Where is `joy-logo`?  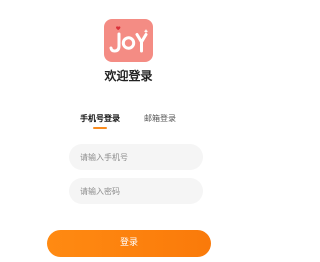 joy-logo is located at coordinates (128, 40).